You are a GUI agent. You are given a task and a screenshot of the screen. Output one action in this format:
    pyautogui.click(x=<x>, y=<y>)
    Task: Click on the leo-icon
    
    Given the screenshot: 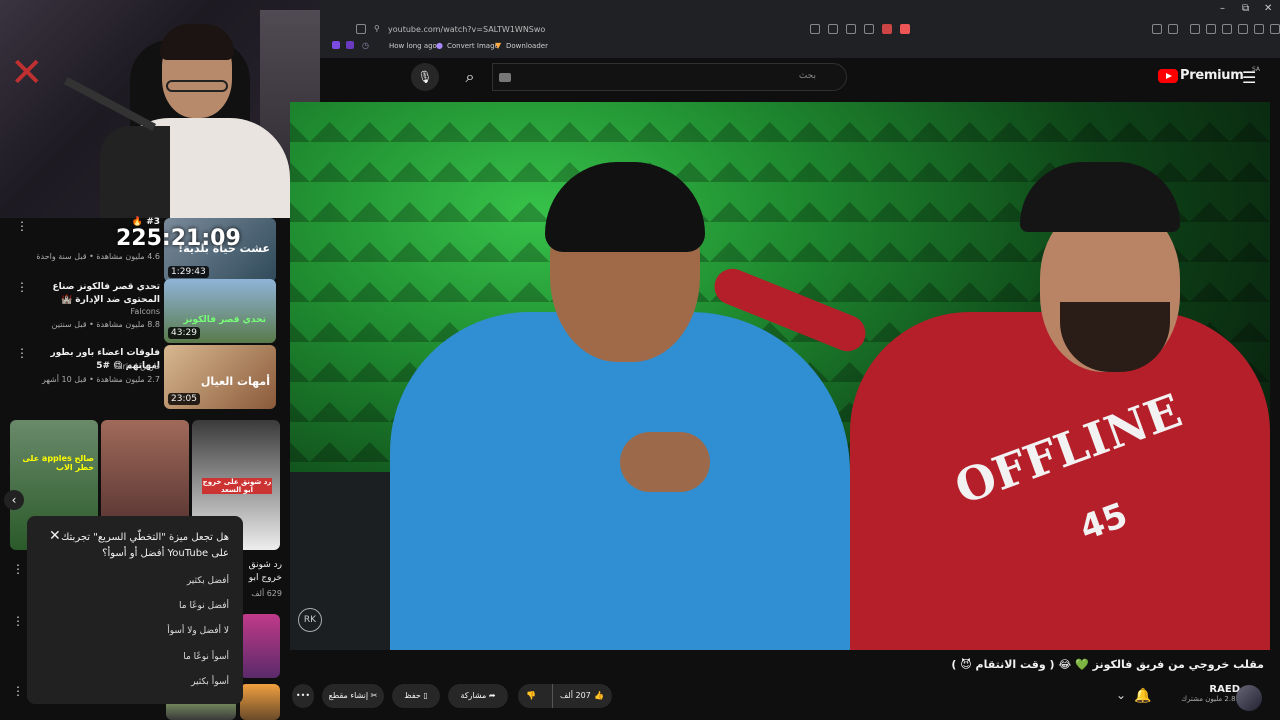 What is the action you would take?
    pyautogui.click(x=1243, y=29)
    